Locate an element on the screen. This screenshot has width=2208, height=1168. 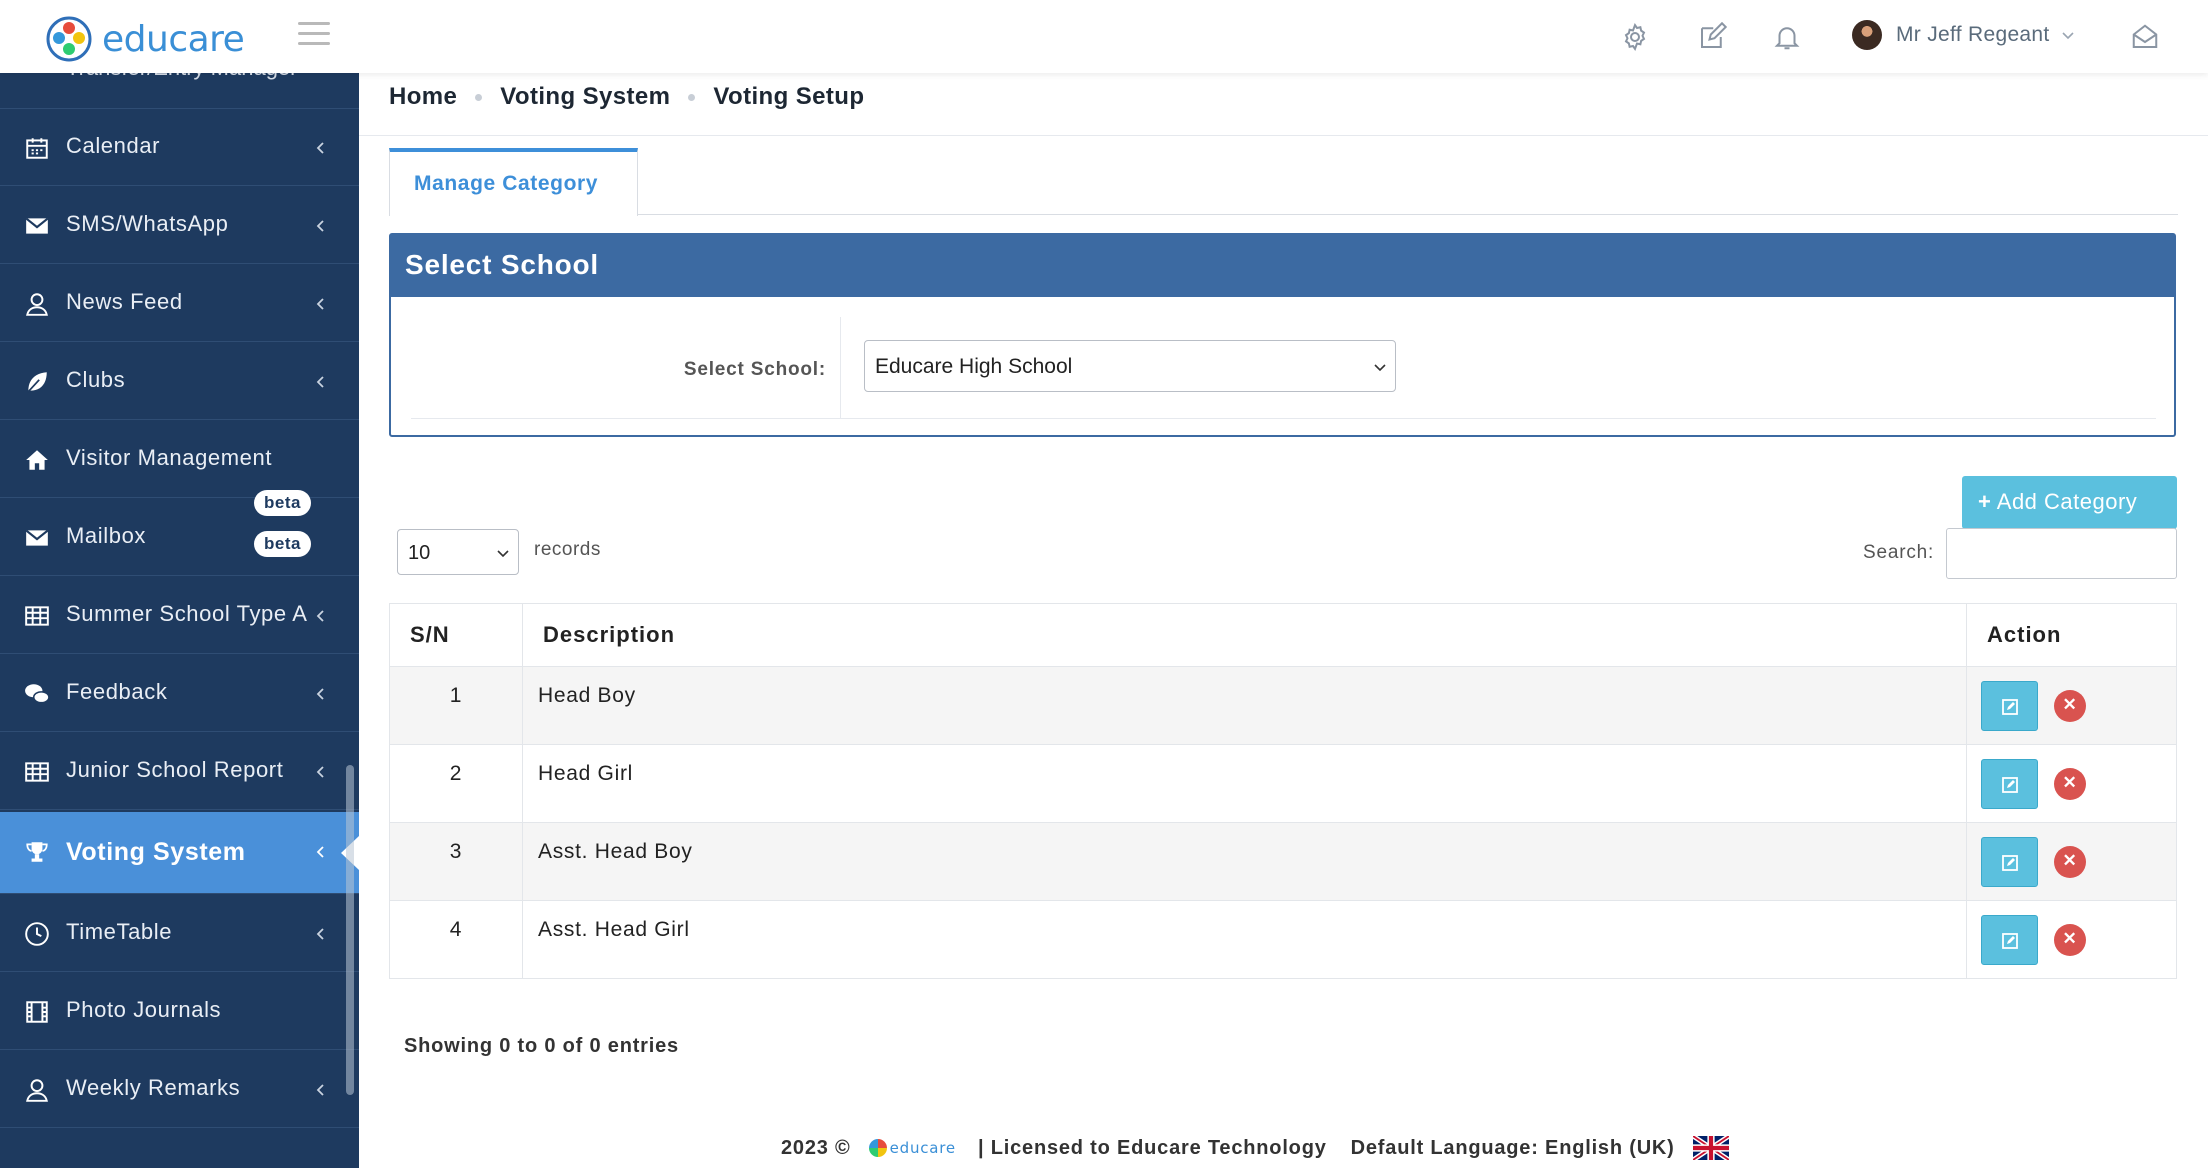
clock-icon is located at coordinates (37, 934).